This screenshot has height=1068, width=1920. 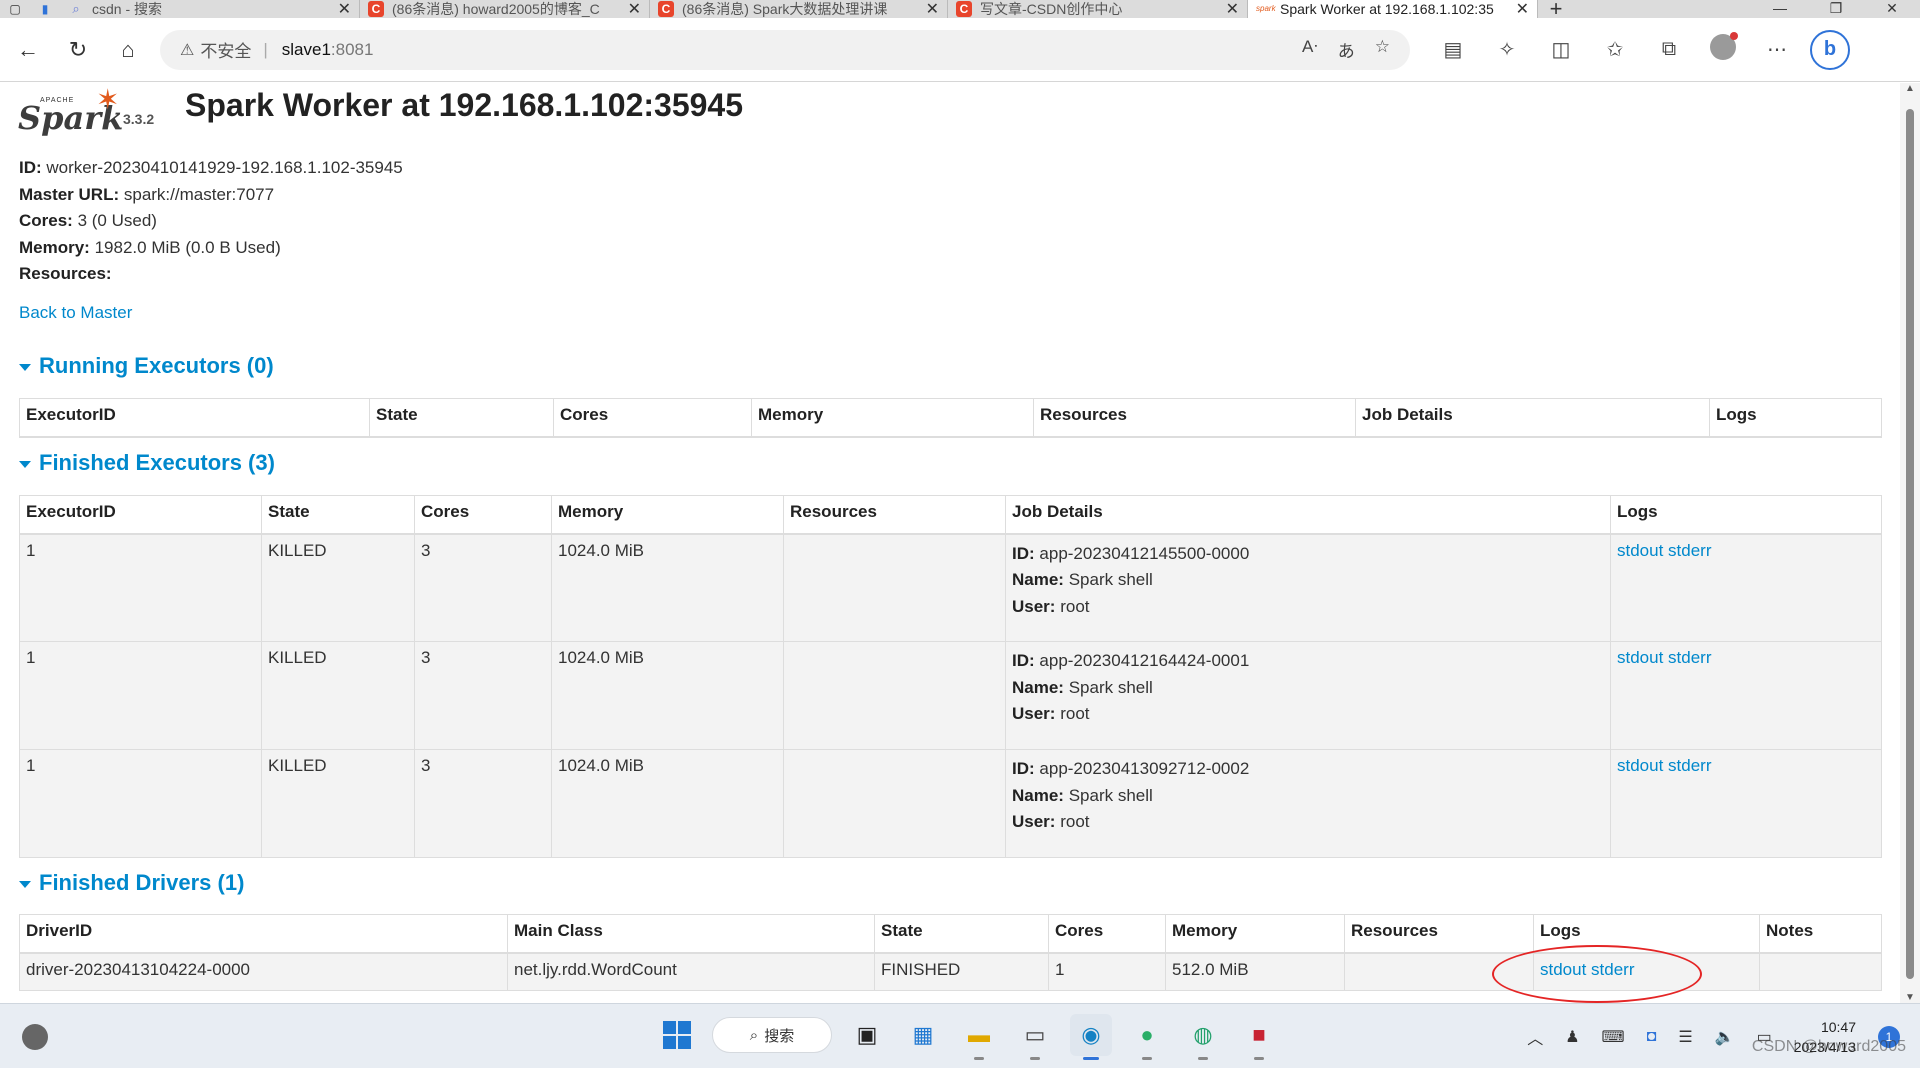 What do you see at coordinates (75, 313) in the screenshot?
I see `back-to-master-link: Back to Master` at bounding box center [75, 313].